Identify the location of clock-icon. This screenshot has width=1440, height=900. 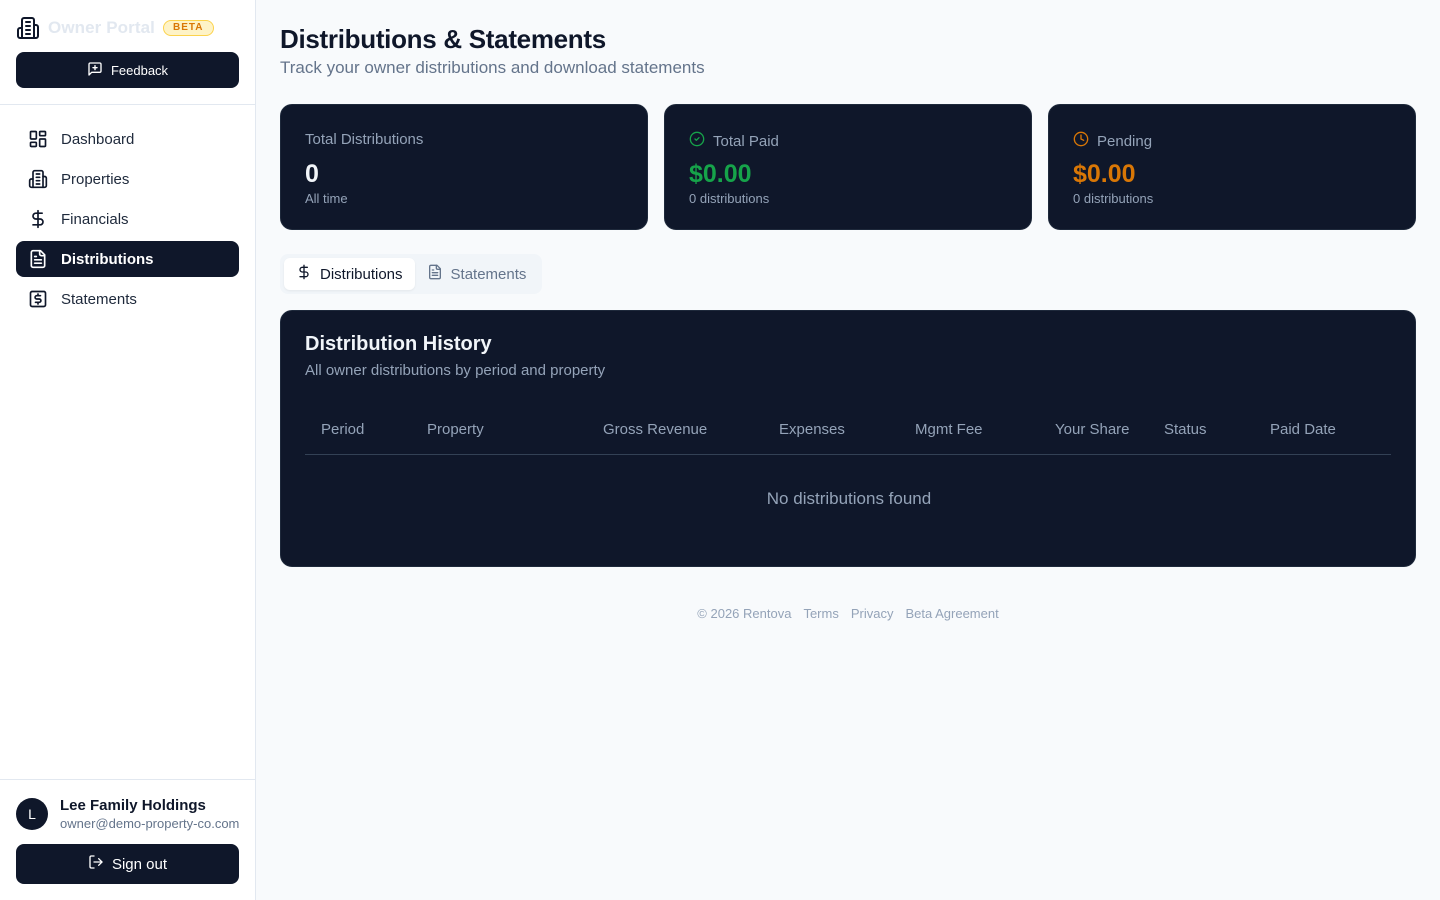
(1081, 141).